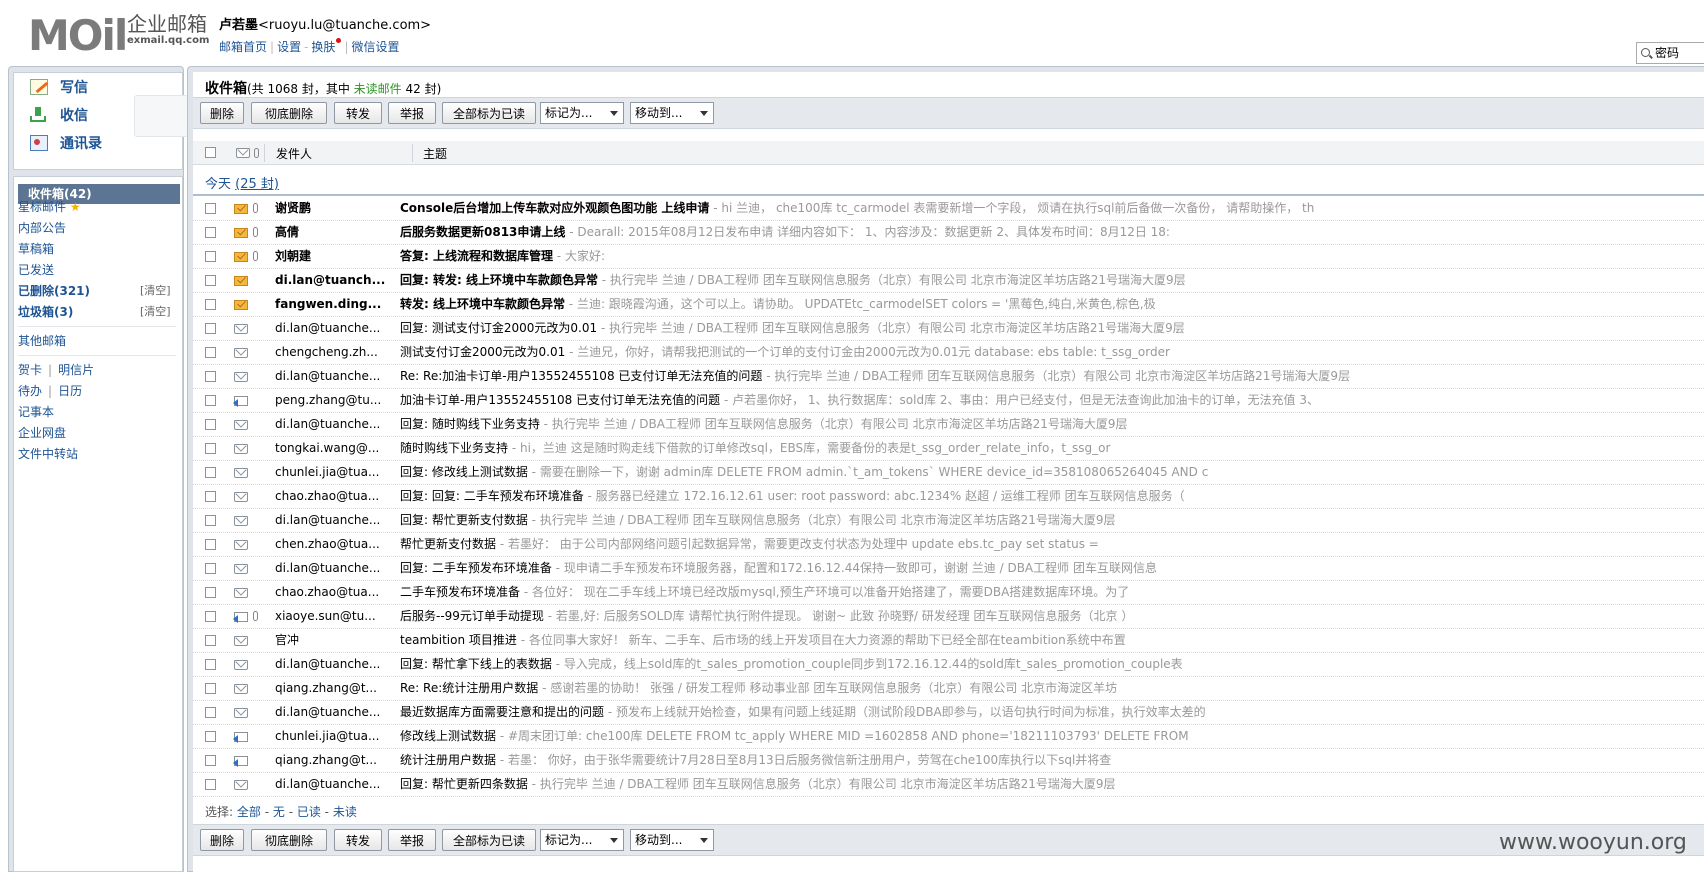  Describe the element at coordinates (49, 207) in the screenshot. I see `folder-starred: 星标邮件 ★` at that location.